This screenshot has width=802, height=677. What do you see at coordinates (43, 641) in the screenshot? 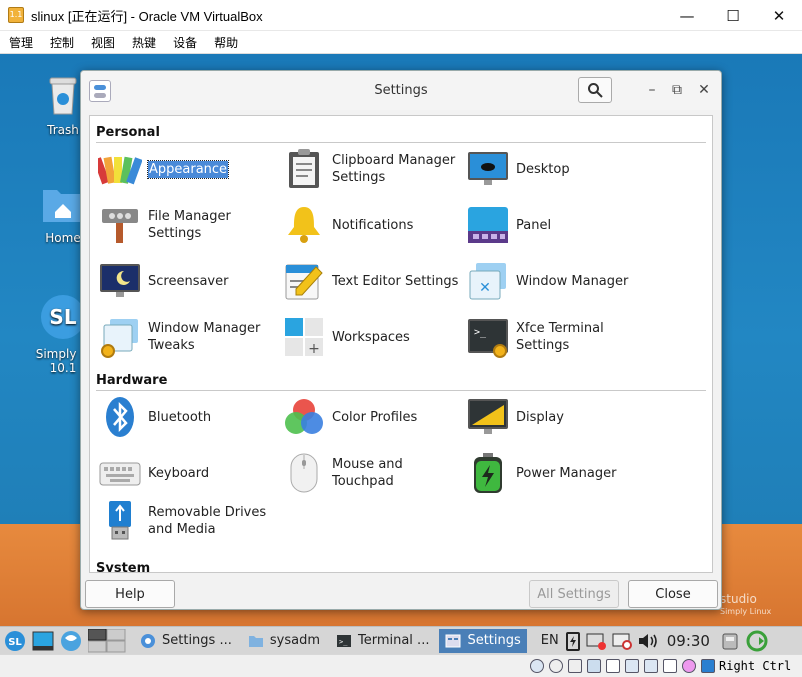
I see `show-desktop-icon` at bounding box center [43, 641].